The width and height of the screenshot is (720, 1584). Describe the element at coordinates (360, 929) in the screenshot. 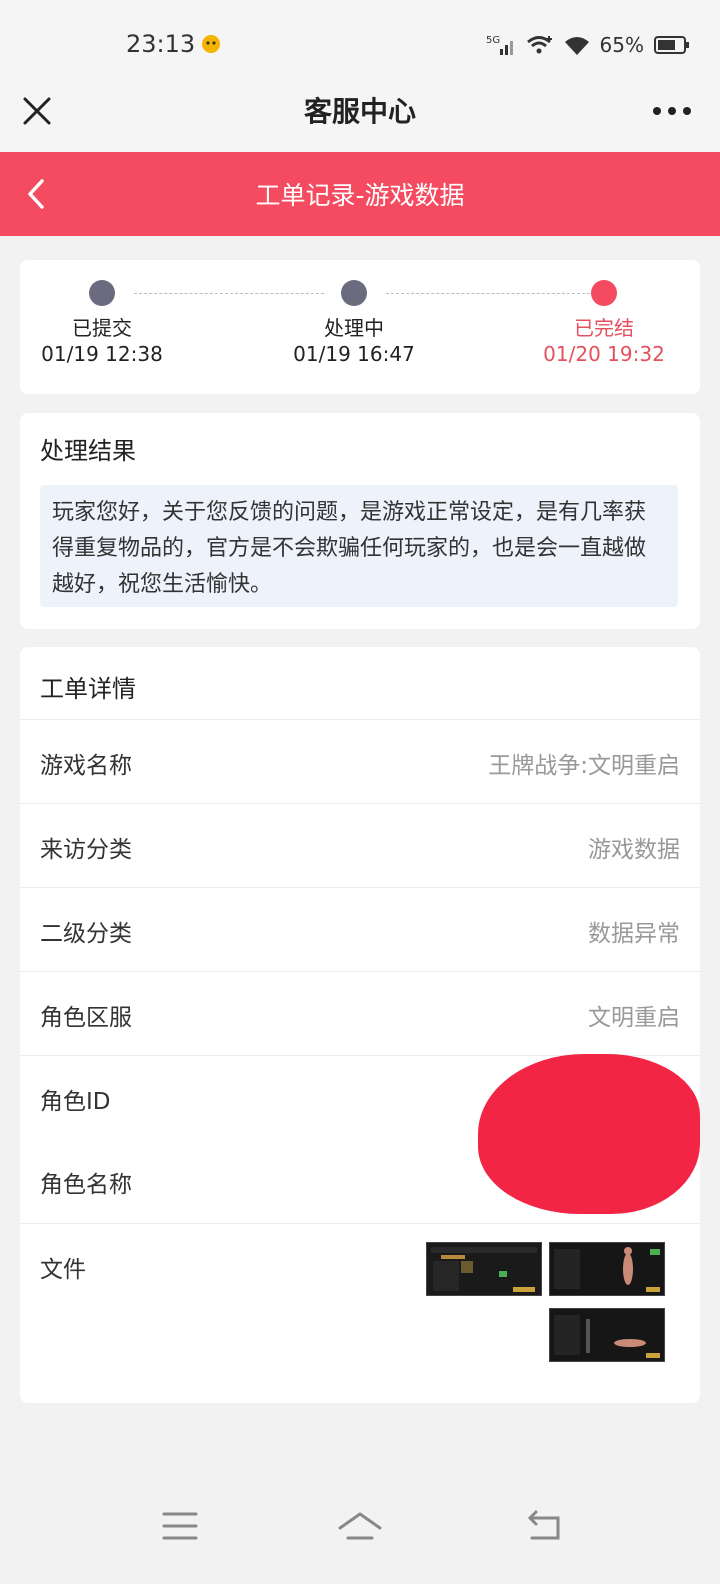

I see `detail-row-subcategory: 二级分类 数据异常` at that location.